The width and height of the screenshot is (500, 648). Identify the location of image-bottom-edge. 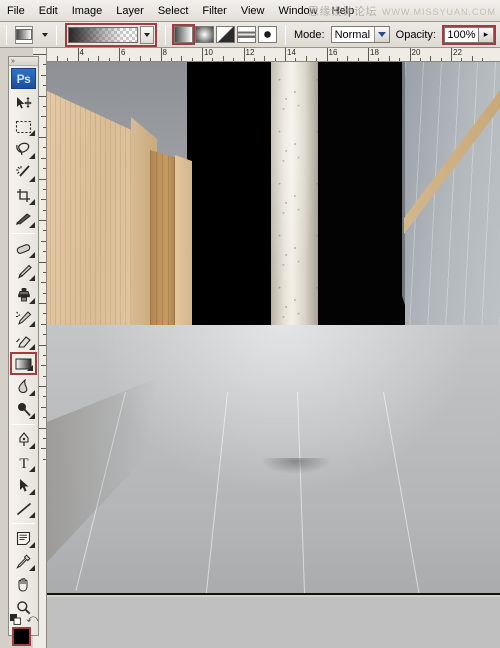
(273, 594).